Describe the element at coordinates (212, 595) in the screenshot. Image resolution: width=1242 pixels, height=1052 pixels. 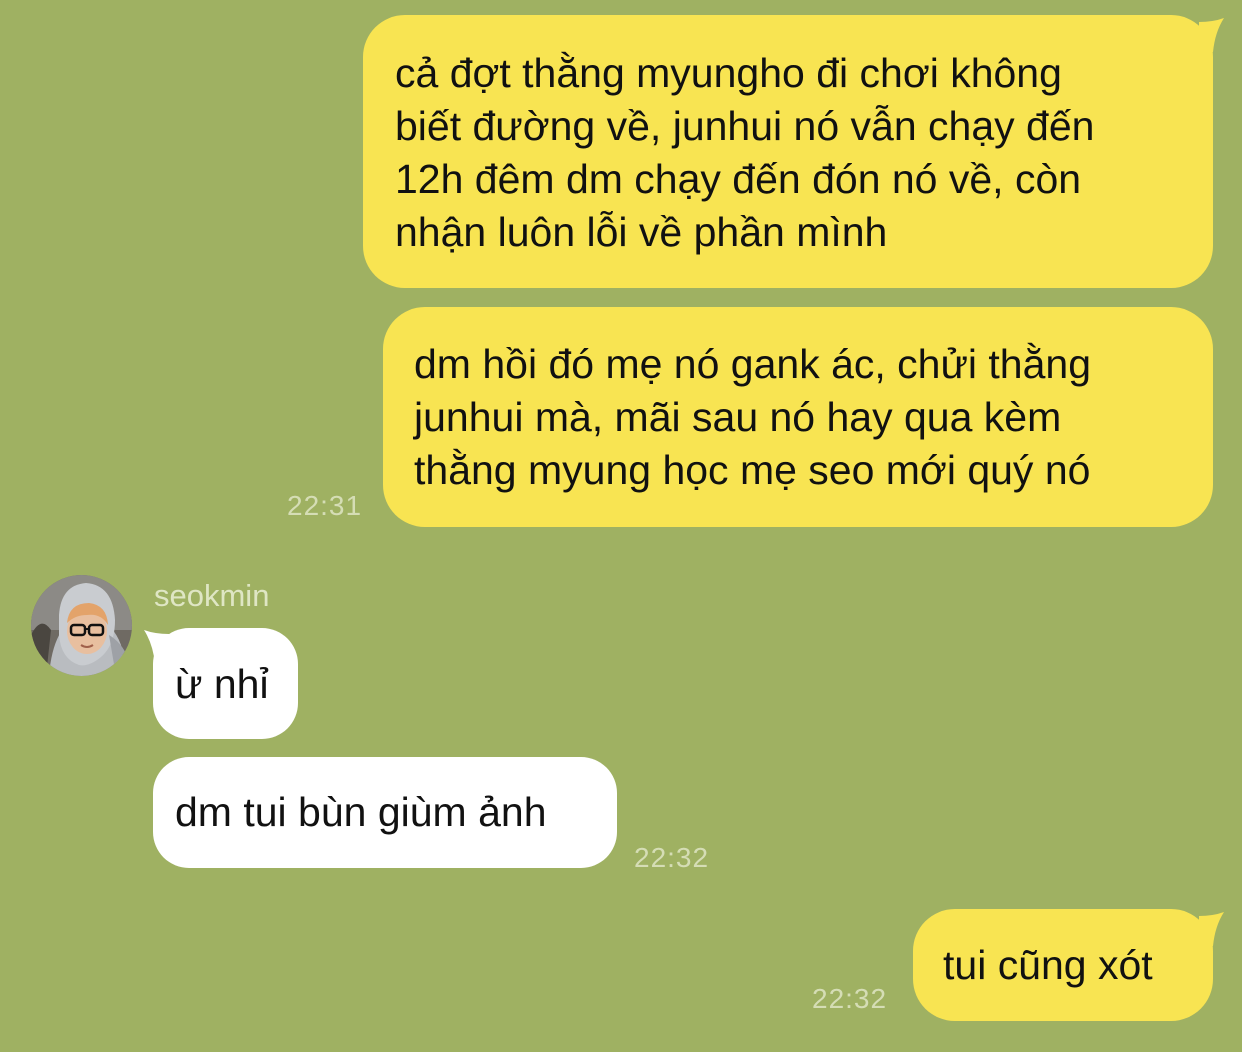
I see `sender-name: seokmin` at that location.